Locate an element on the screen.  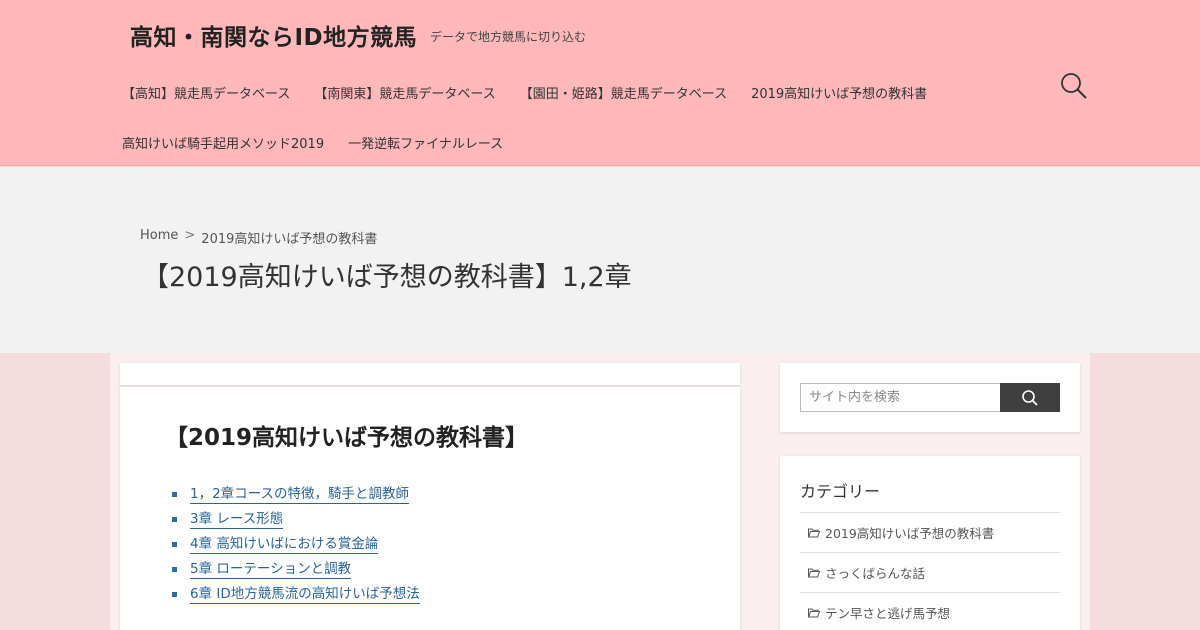
nav-item-final-race: 一発逆転ファイナルレース is located at coordinates (425, 142).